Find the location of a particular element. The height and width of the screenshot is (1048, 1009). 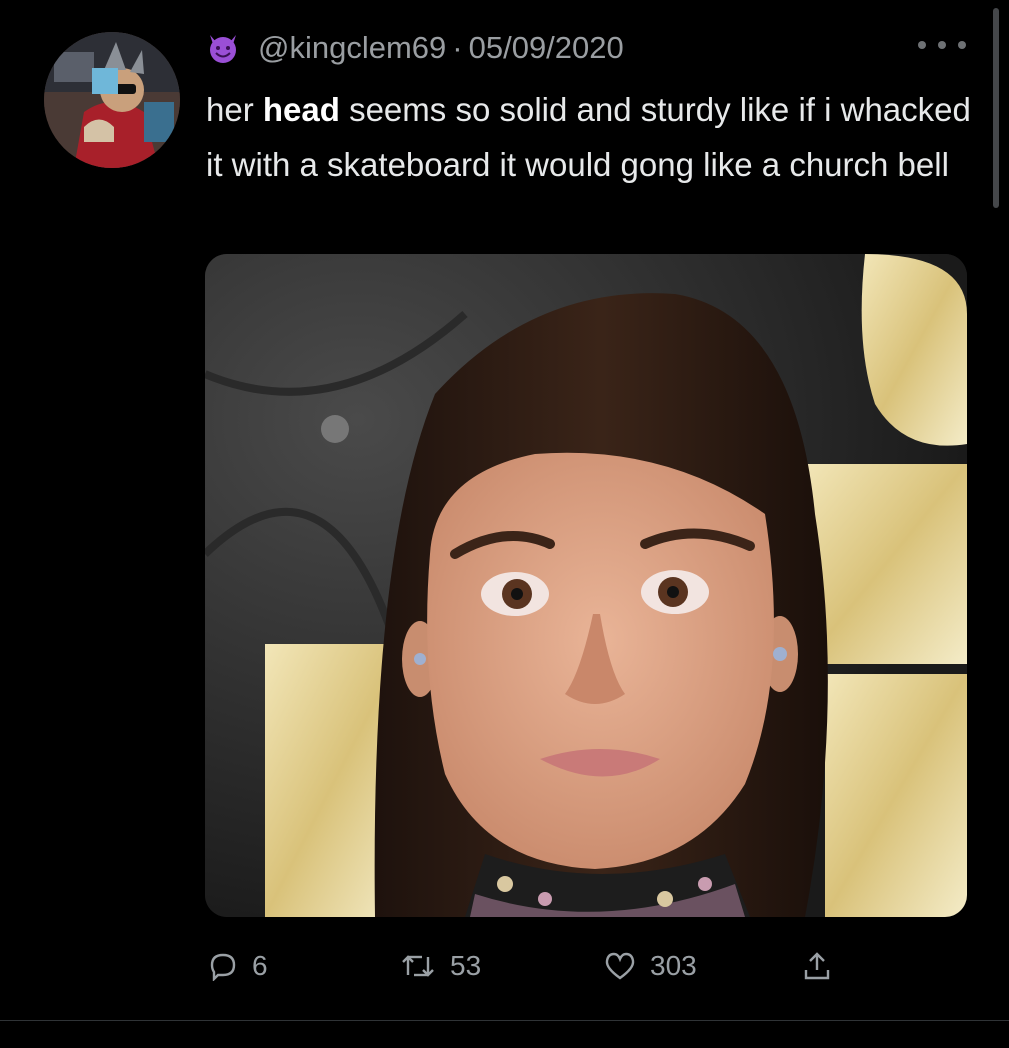

reply-count: 6 is located at coordinates (260, 965).